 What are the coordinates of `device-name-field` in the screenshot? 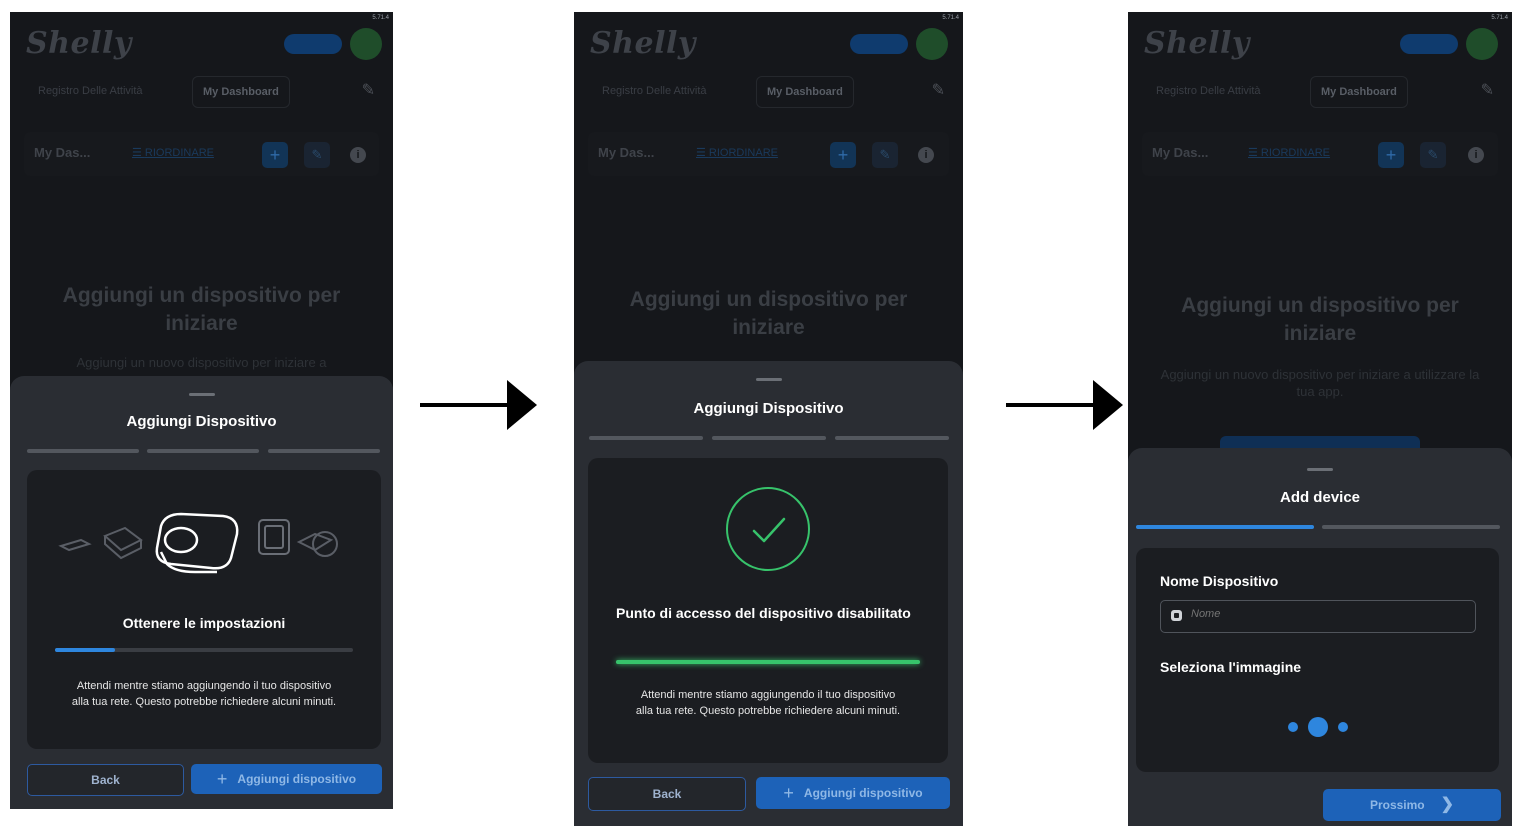 It's located at (1318, 616).